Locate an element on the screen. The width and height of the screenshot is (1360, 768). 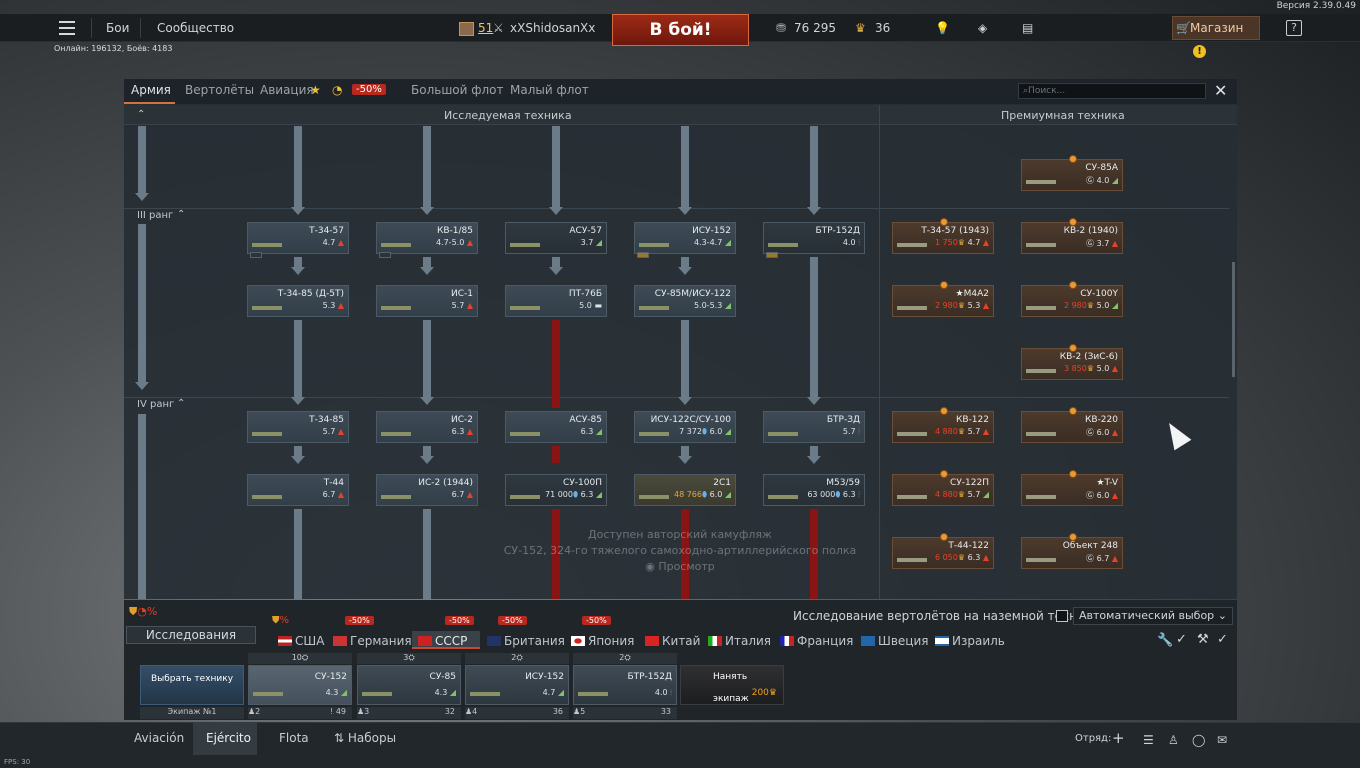
slot-info: ♟2! 49 is located at coordinates (300, 713).